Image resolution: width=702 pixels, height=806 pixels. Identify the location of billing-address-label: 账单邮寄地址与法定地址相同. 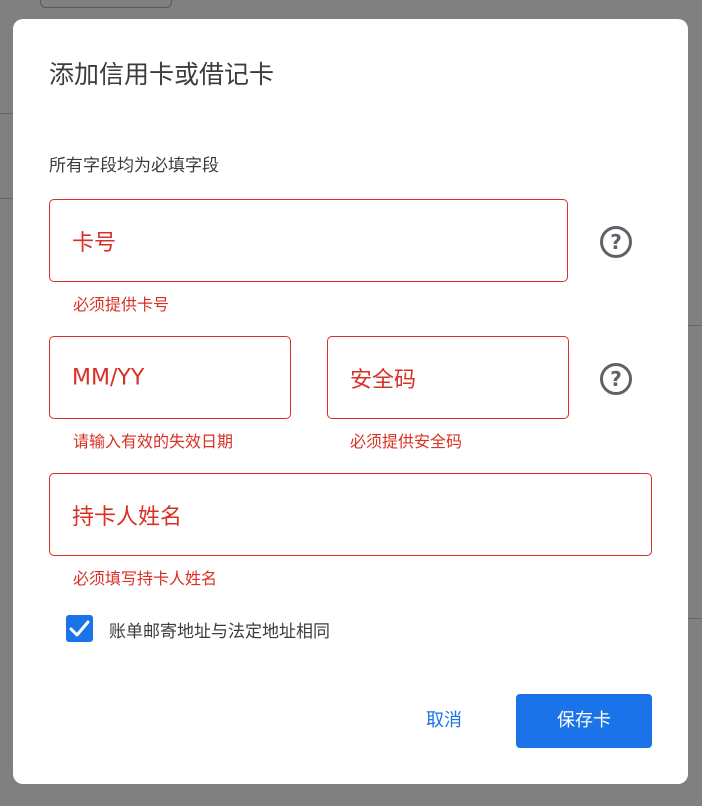
(219, 632).